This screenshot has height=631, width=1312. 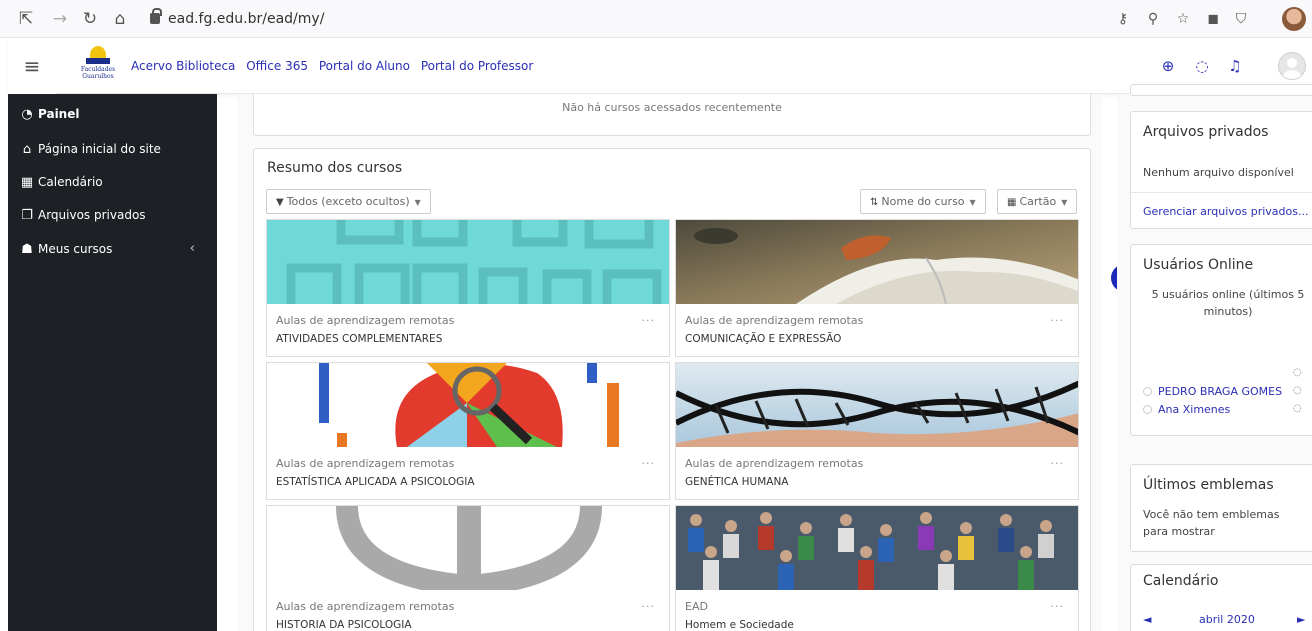 What do you see at coordinates (1221, 90) in the screenshot?
I see `block-top-stub` at bounding box center [1221, 90].